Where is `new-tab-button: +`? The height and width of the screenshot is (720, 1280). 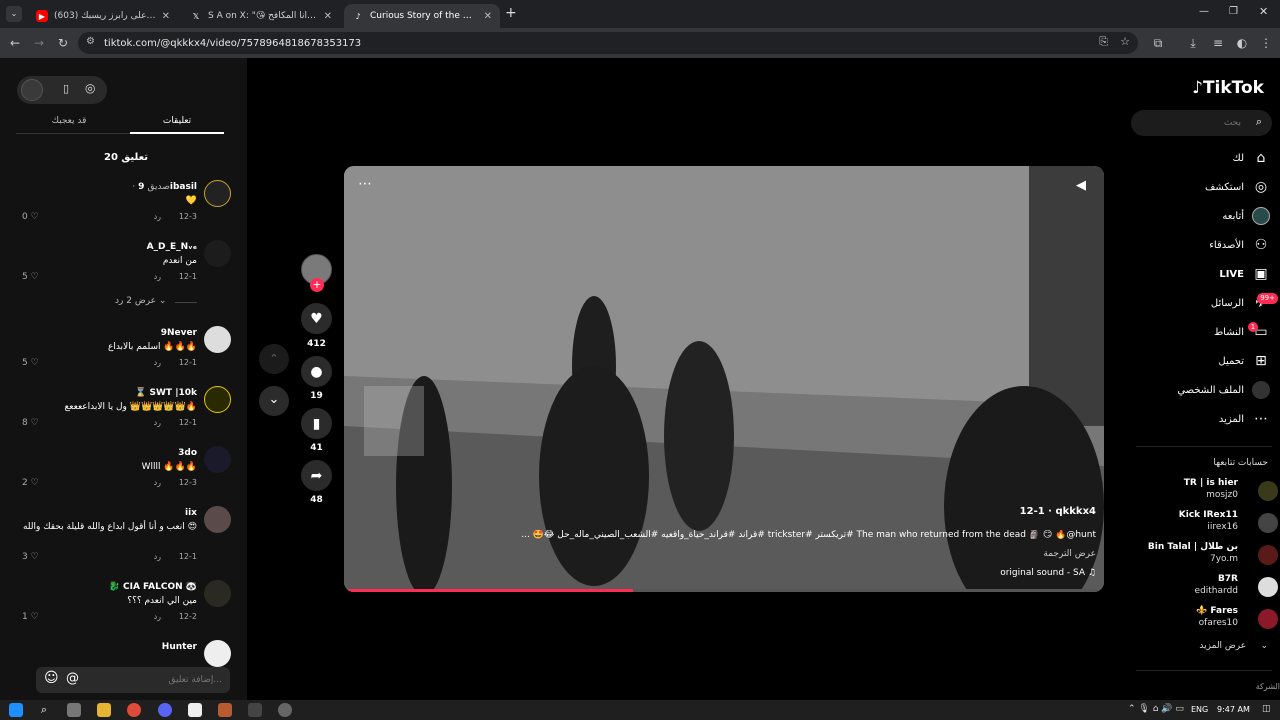 new-tab-button: + is located at coordinates (511, 13).